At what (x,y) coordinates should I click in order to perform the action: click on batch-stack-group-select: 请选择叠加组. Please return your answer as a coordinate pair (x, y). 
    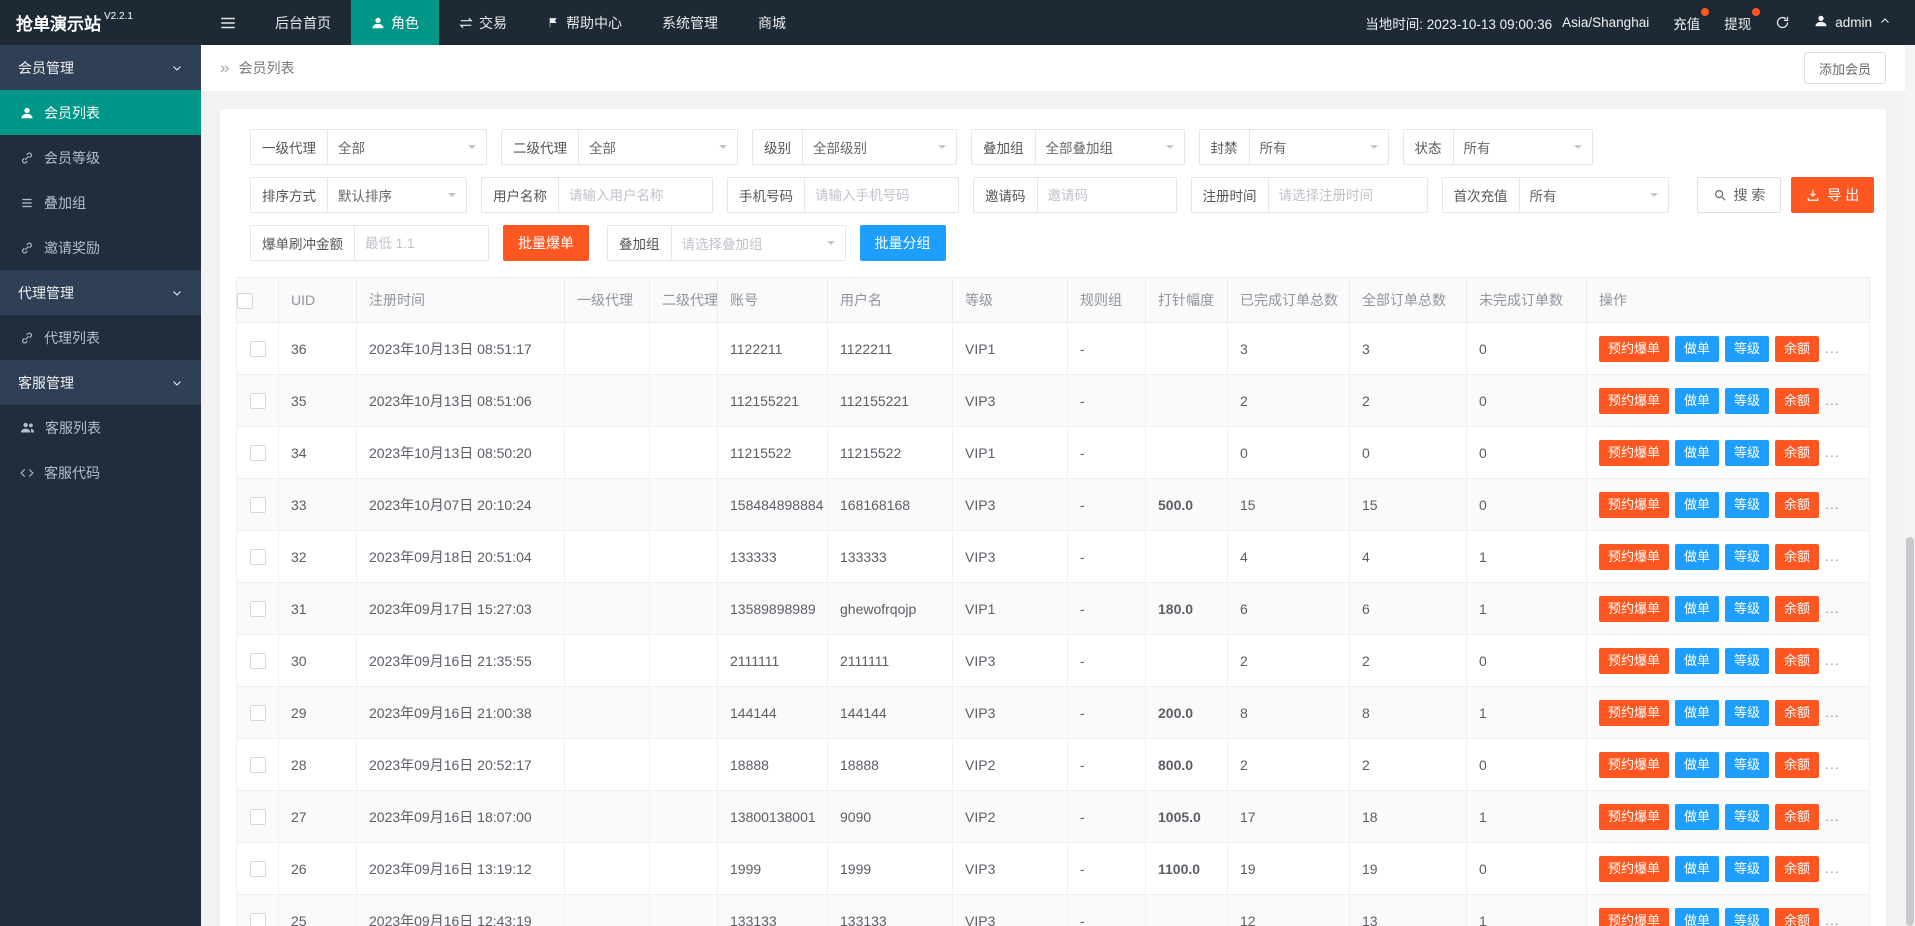
    Looking at the image, I should click on (758, 243).